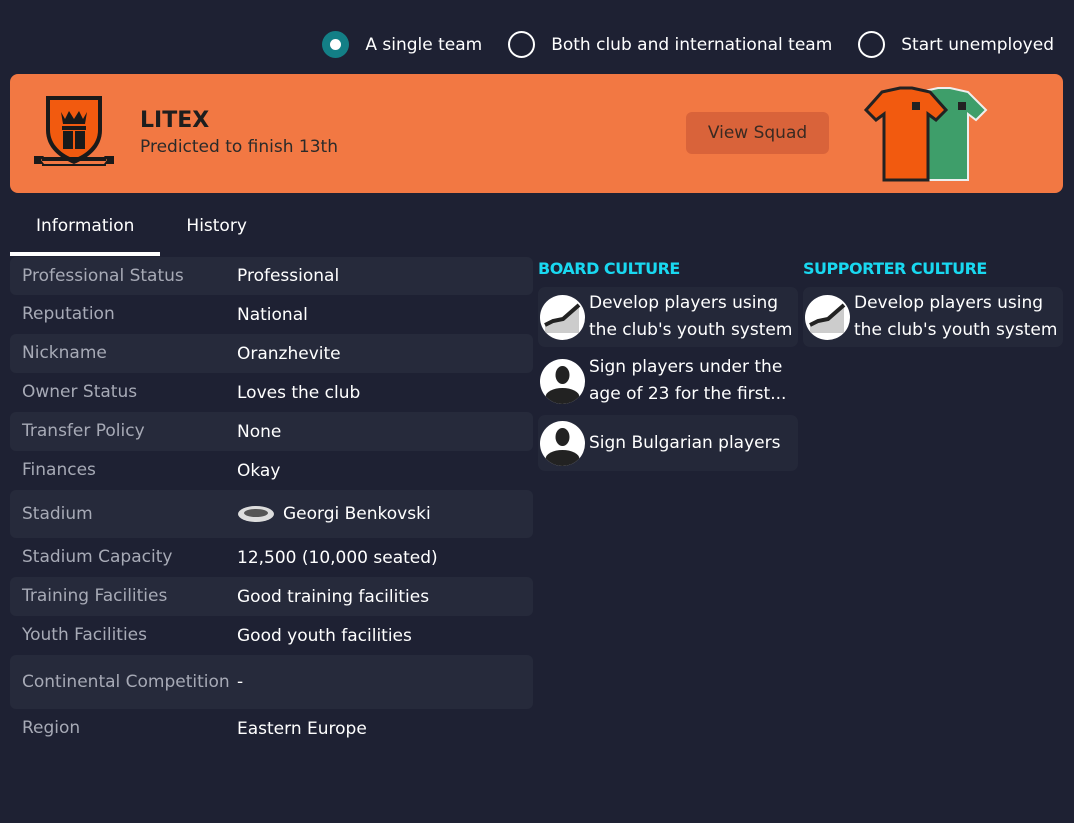  I want to click on tab-history: History, so click(216, 232).